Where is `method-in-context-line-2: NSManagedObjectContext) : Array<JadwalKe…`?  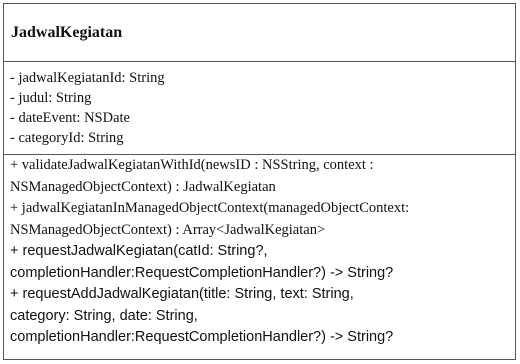
method-in-context-line-2: NSManagedObjectContext) : Array<JadwalKe… is located at coordinates (168, 229).